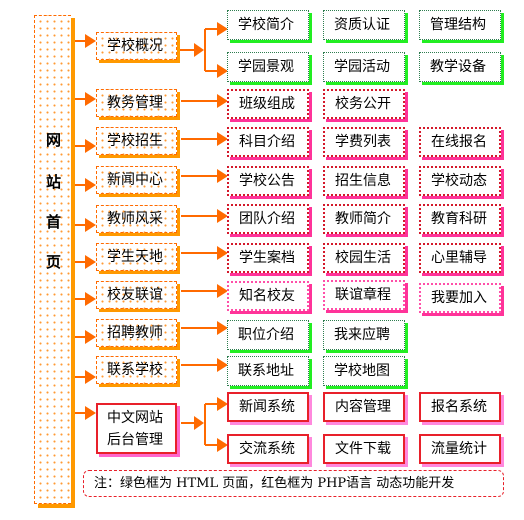 The image size is (524, 520). Describe the element at coordinates (268, 371) in the screenshot. I see `page-node: 联系地址` at that location.